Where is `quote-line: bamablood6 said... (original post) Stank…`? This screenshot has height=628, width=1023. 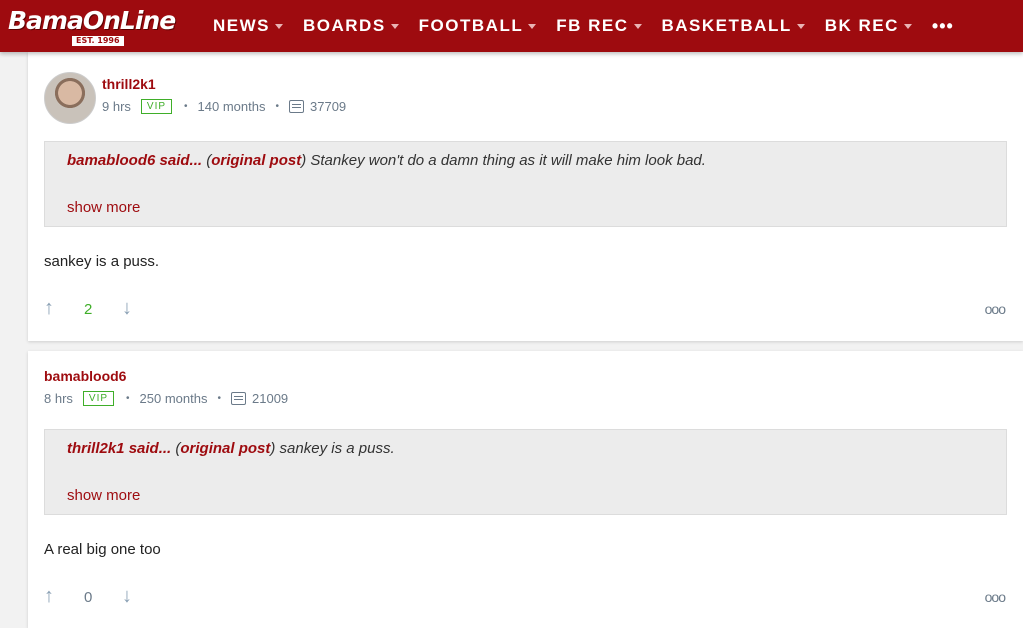
quote-line: bamablood6 said... (original post) Stank… is located at coordinates (386, 160).